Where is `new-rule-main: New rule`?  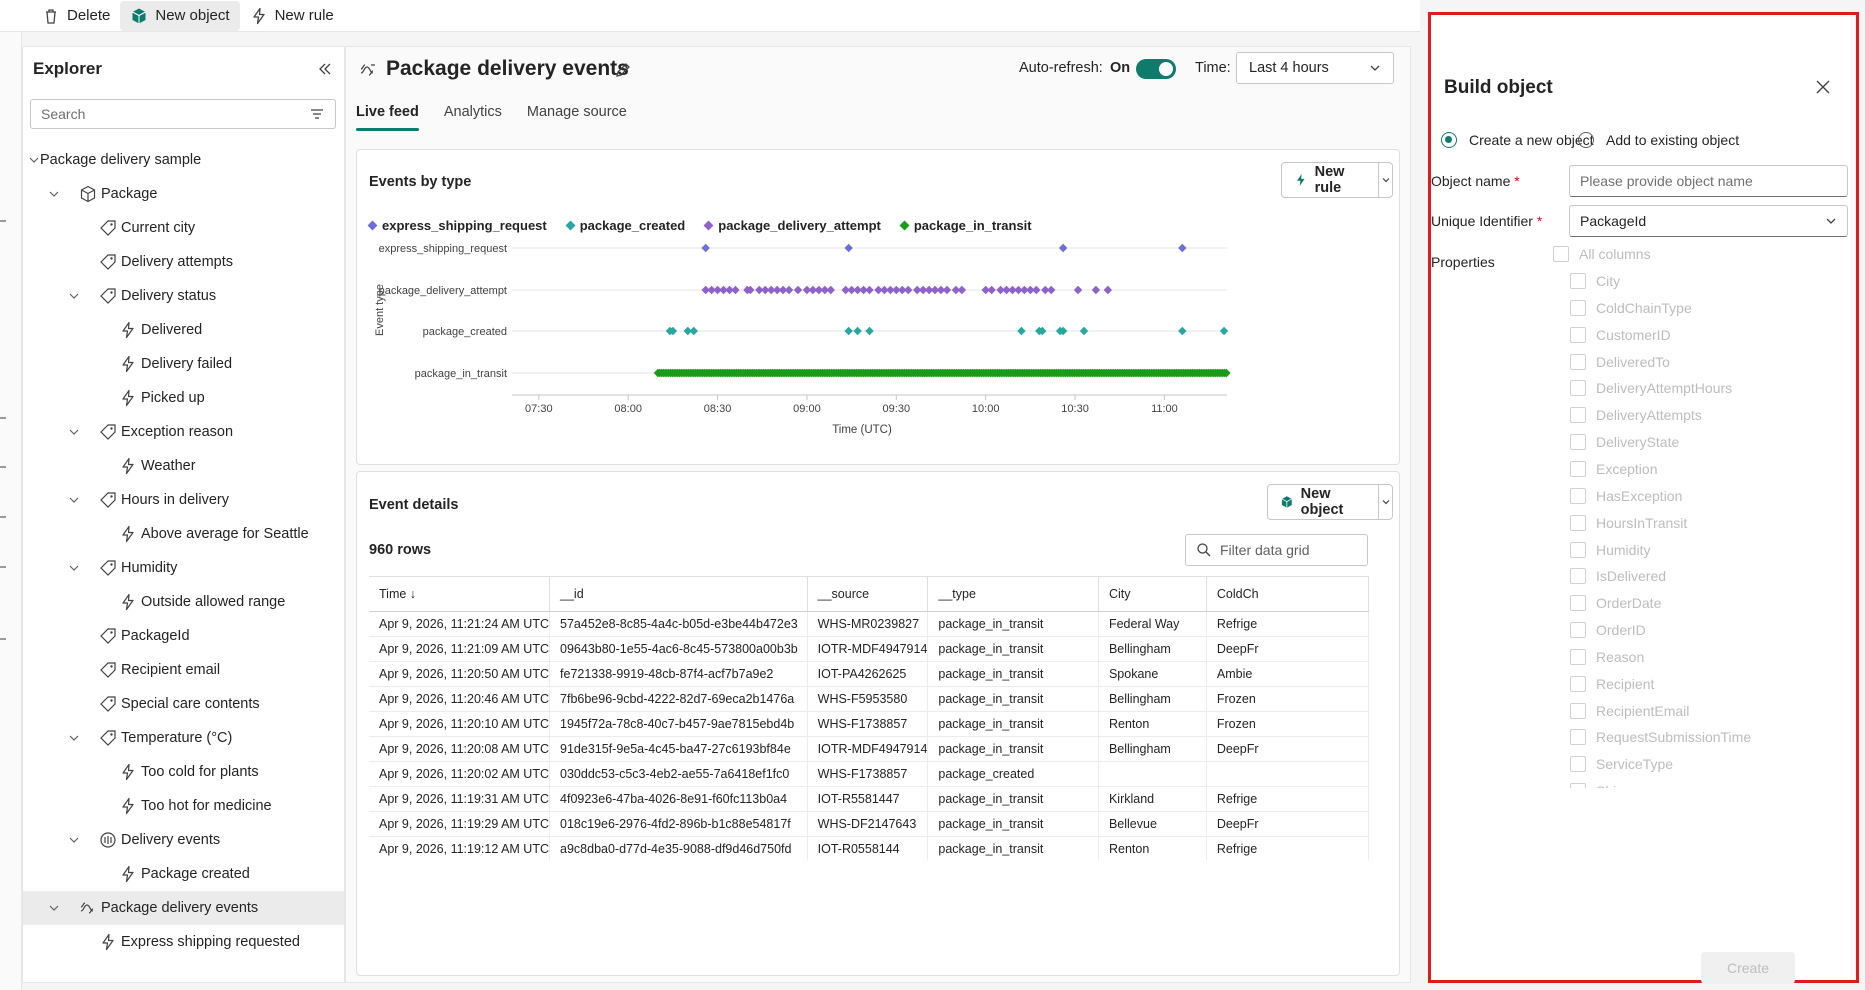 new-rule-main: New rule is located at coordinates (1330, 180).